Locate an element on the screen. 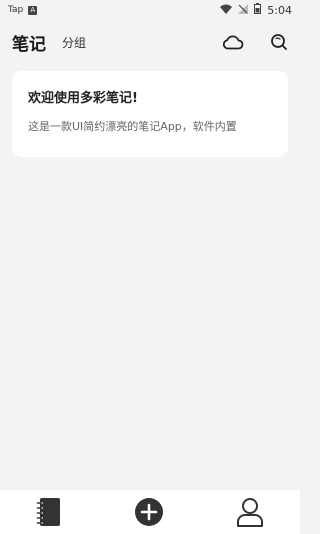 The width and height of the screenshot is (320, 534). bottom-nav is located at coordinates (150, 512).